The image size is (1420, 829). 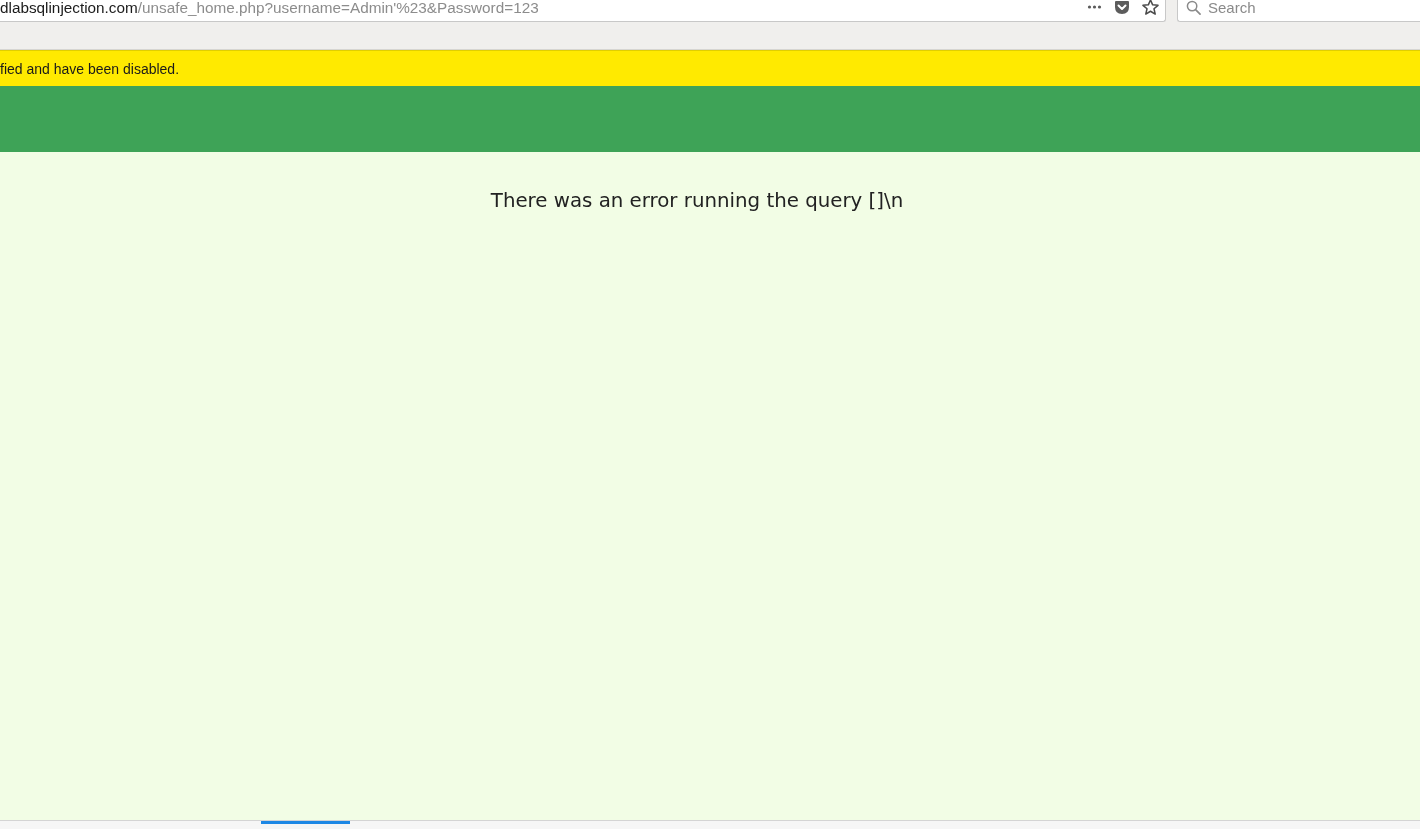 I want to click on address-bar: dlabsqlinjection.com/unsafe_home.php?username=Admin'%23&Password=123, so click(x=583, y=11).